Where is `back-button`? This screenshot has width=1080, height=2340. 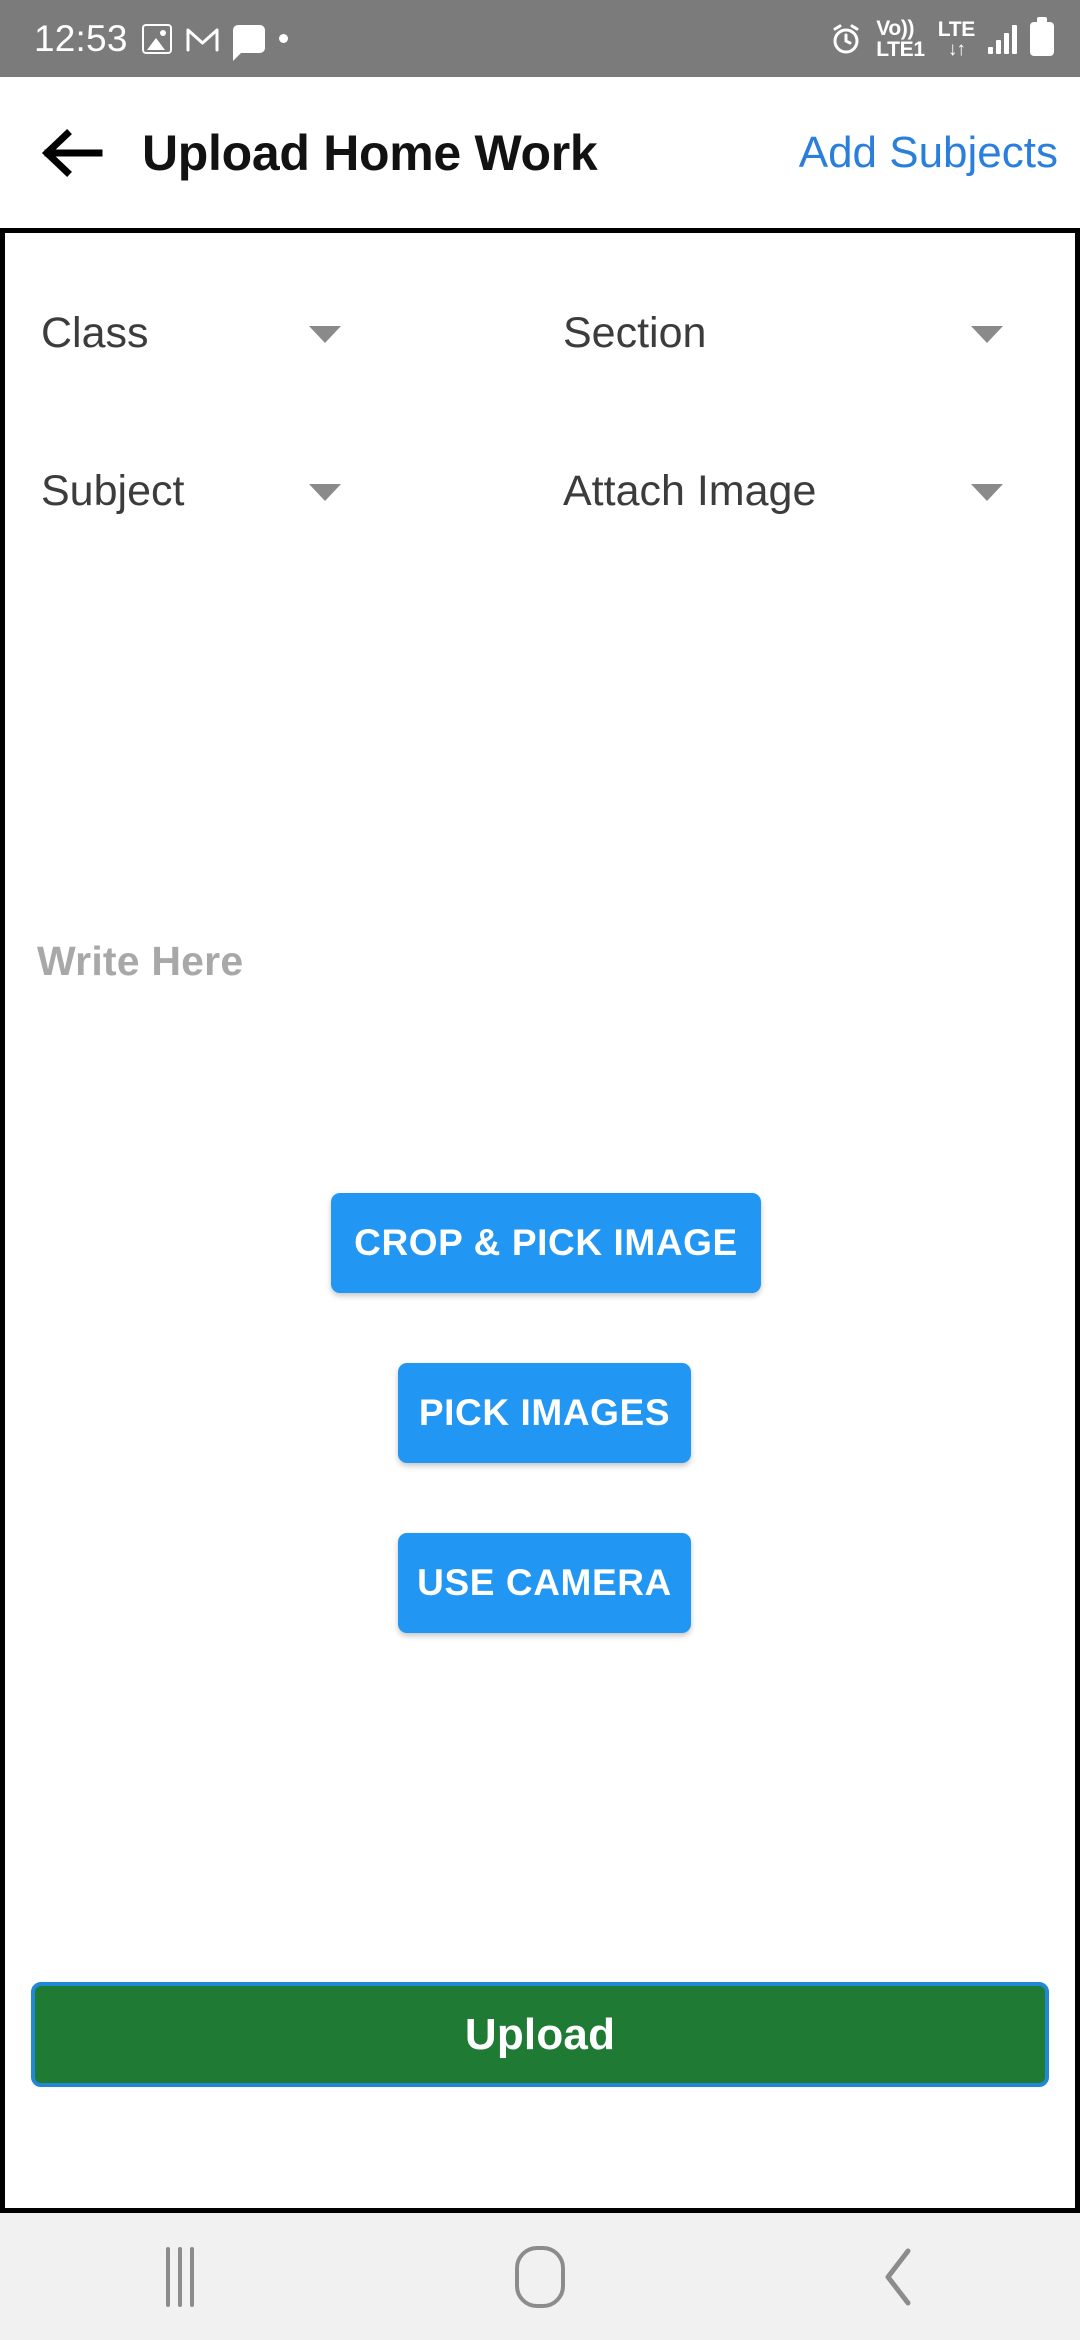
back-button is located at coordinates (72, 153).